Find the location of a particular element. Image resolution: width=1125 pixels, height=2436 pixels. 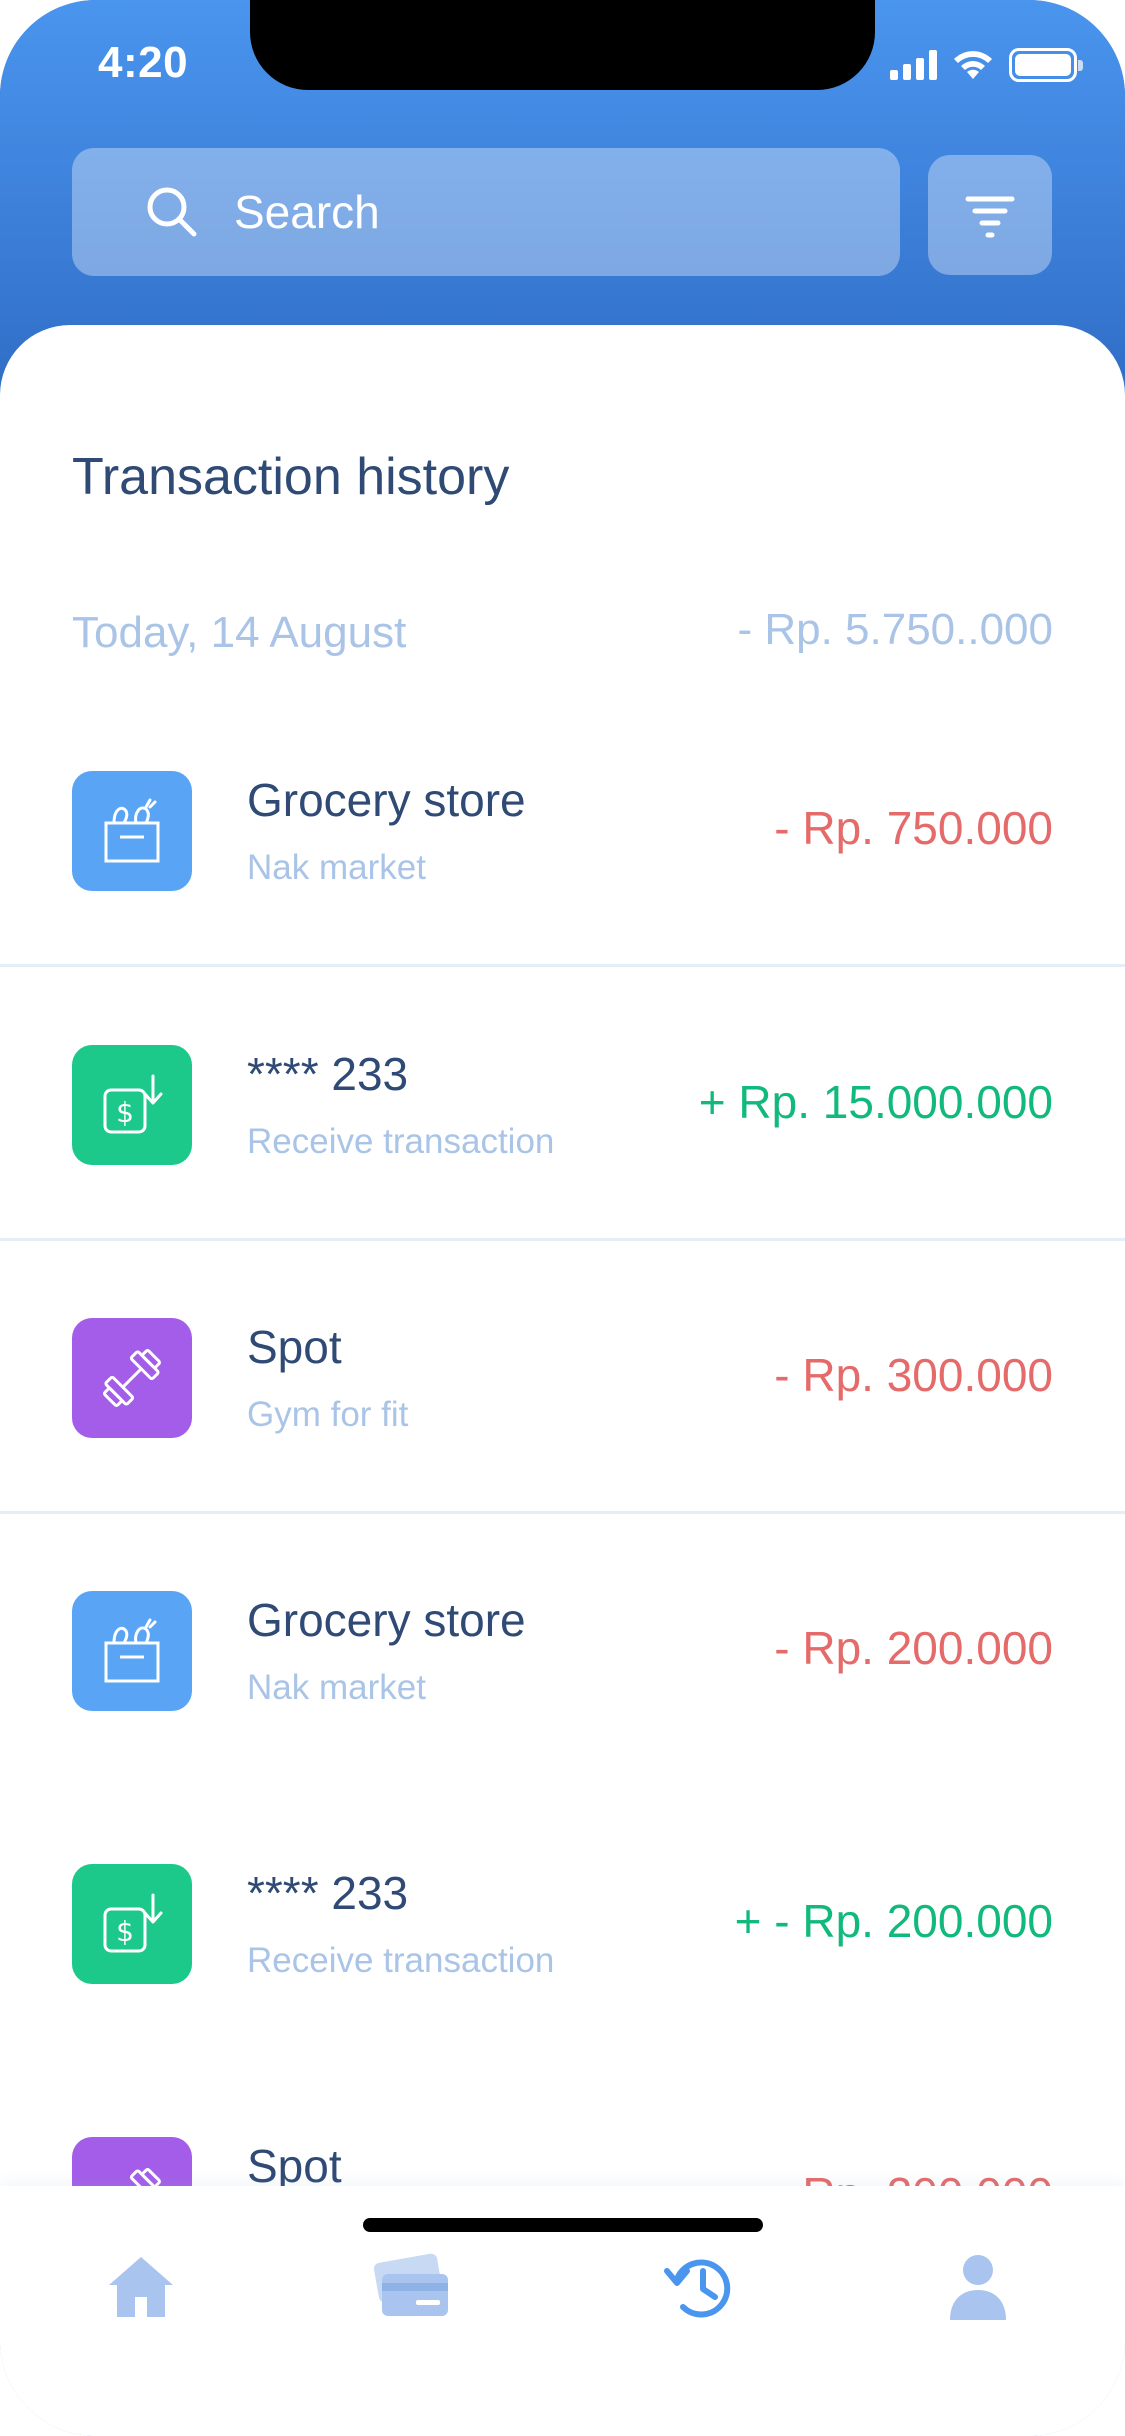

search-input: Search is located at coordinates (486, 212).